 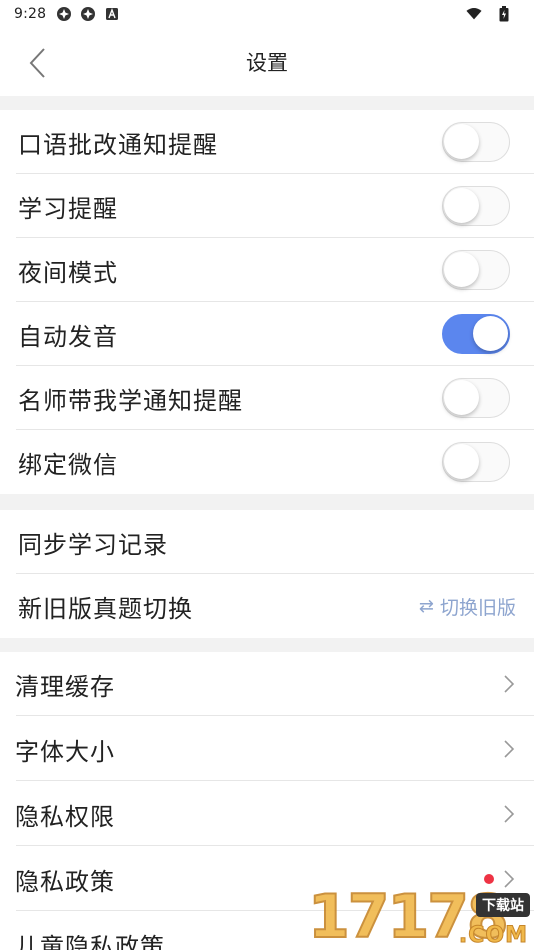 What do you see at coordinates (68, 464) in the screenshot?
I see `setting-label: 绑定微信` at bounding box center [68, 464].